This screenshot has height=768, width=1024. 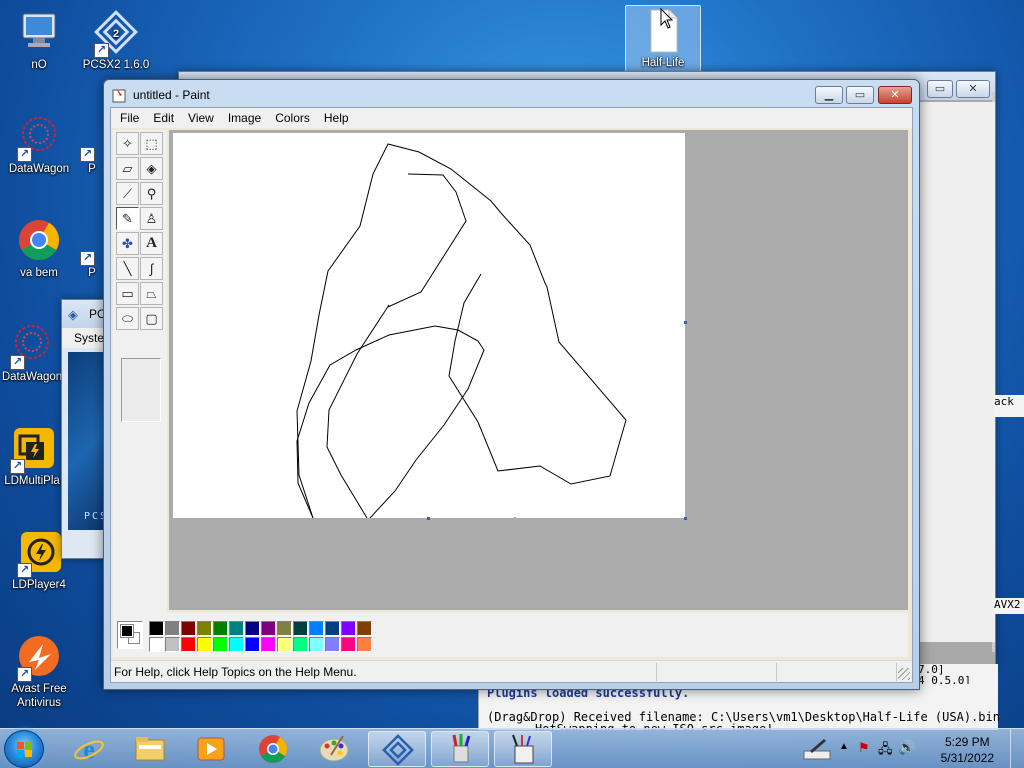 I want to click on menu-file: File, so click(x=129, y=118).